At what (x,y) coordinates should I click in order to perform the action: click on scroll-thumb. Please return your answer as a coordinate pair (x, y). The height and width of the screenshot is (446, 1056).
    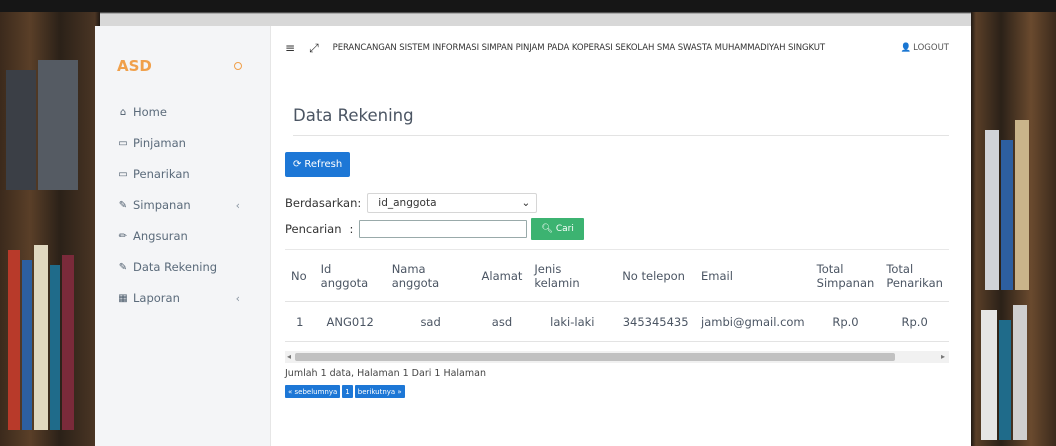
    Looking at the image, I should click on (595, 357).